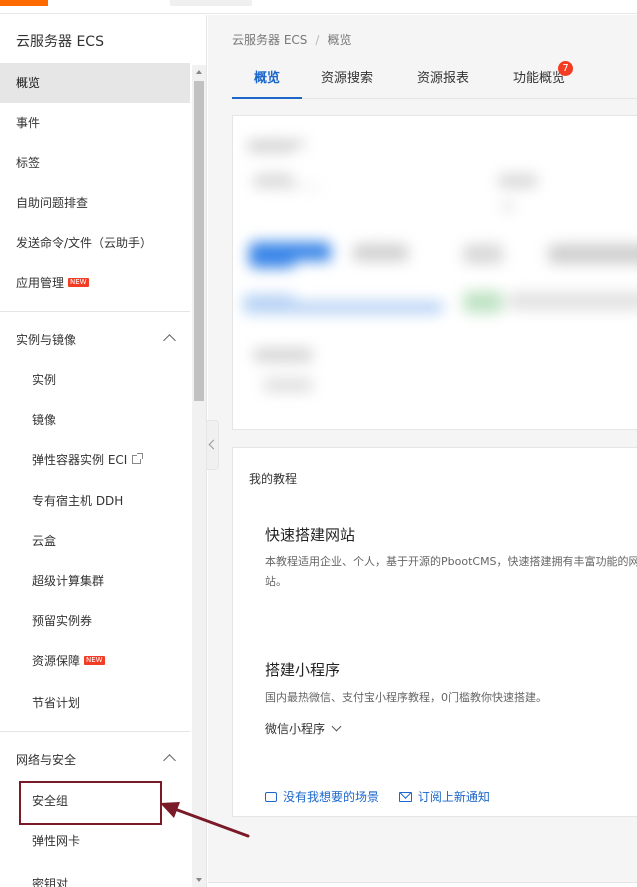 Image resolution: width=637 pixels, height=887 pixels. Describe the element at coordinates (56, 703) in the screenshot. I see `sidebar-item-label: 节省计划` at that location.